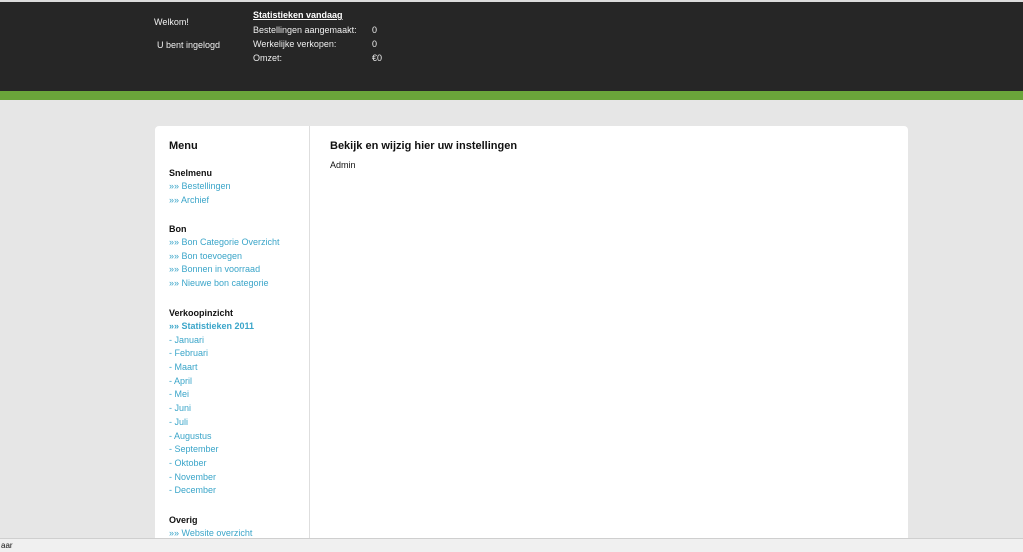 This screenshot has height=552, width=1023. What do you see at coordinates (211, 368) in the screenshot?
I see `sidebar-item-maart: - Maart` at bounding box center [211, 368].